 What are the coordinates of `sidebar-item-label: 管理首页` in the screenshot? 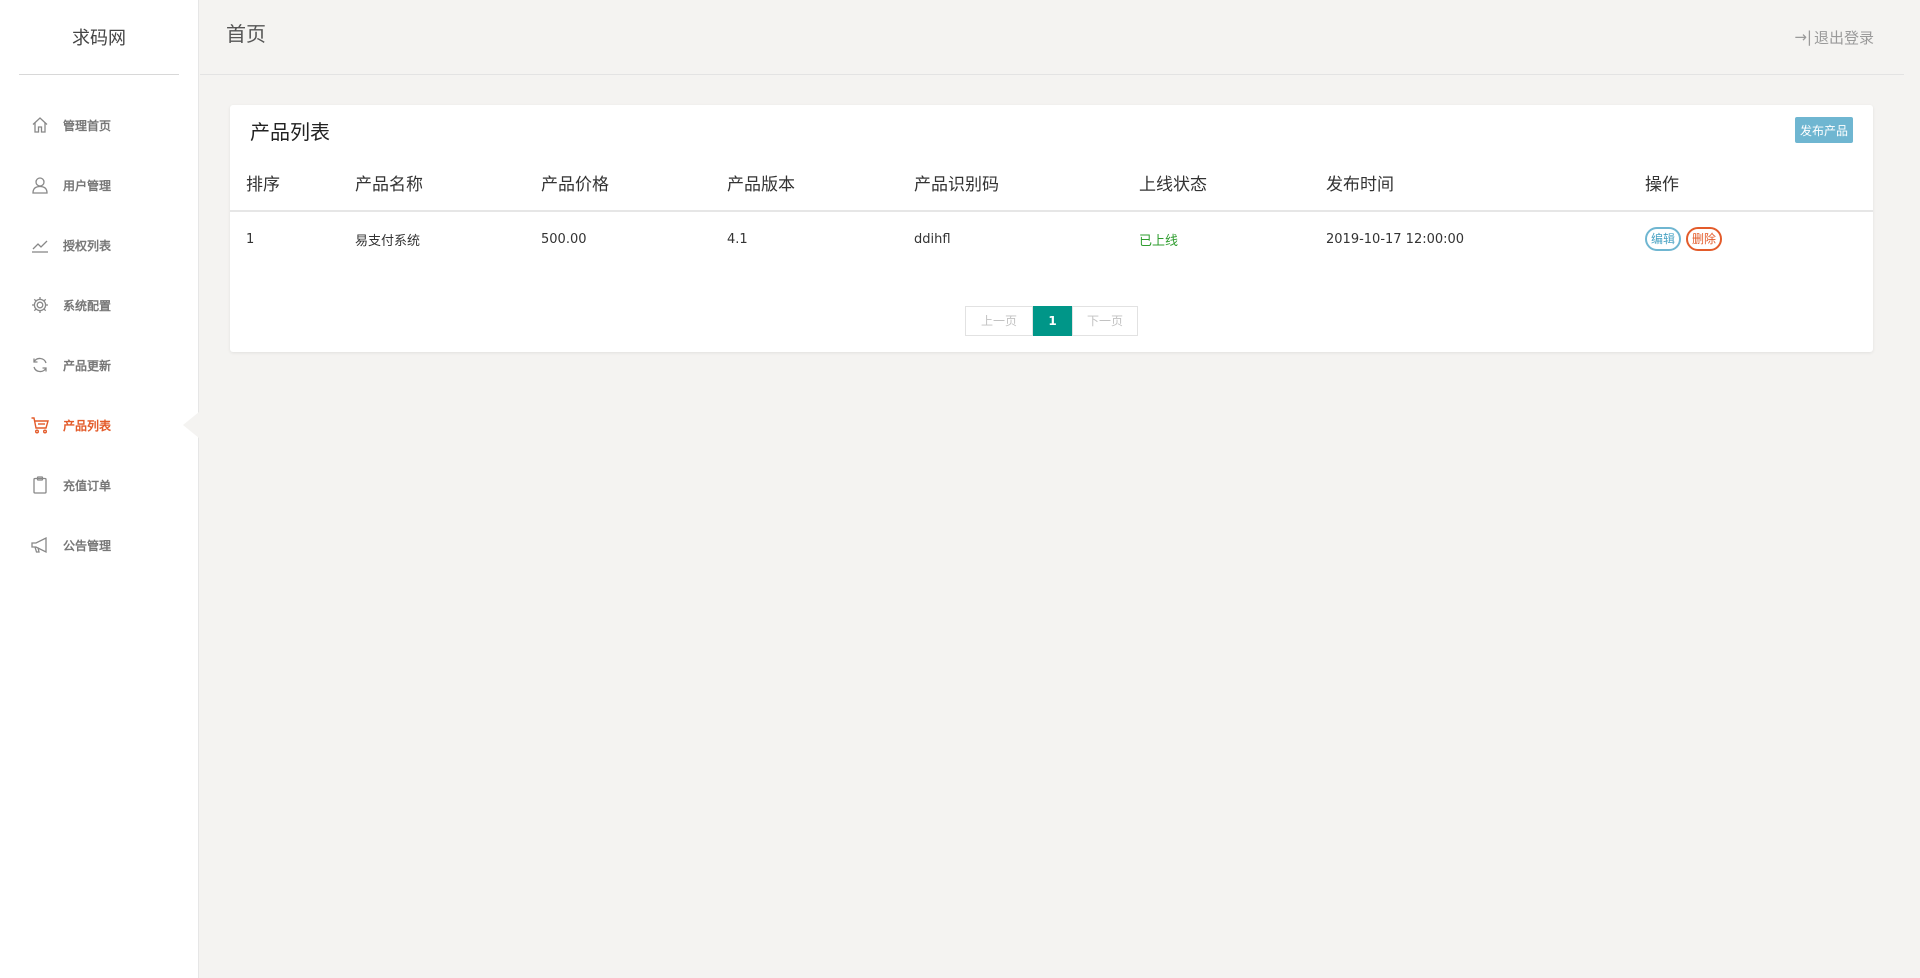 It's located at (87, 125).